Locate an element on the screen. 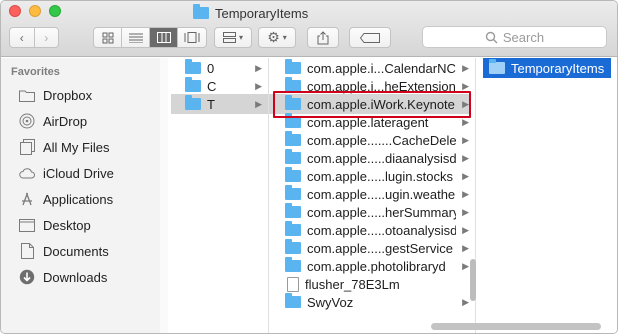 The image size is (618, 334). search-icon is located at coordinates (491, 37).